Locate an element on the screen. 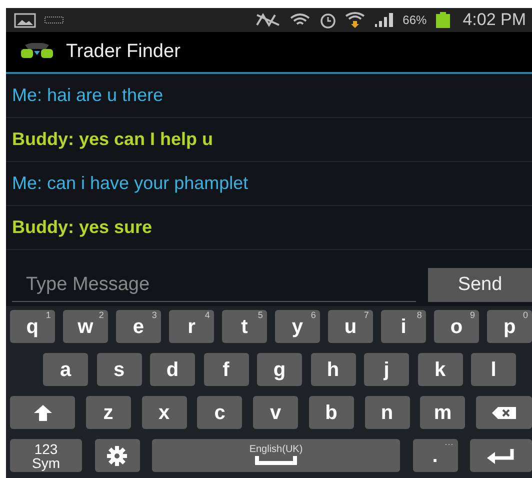  backspace-icon is located at coordinates (504, 413).